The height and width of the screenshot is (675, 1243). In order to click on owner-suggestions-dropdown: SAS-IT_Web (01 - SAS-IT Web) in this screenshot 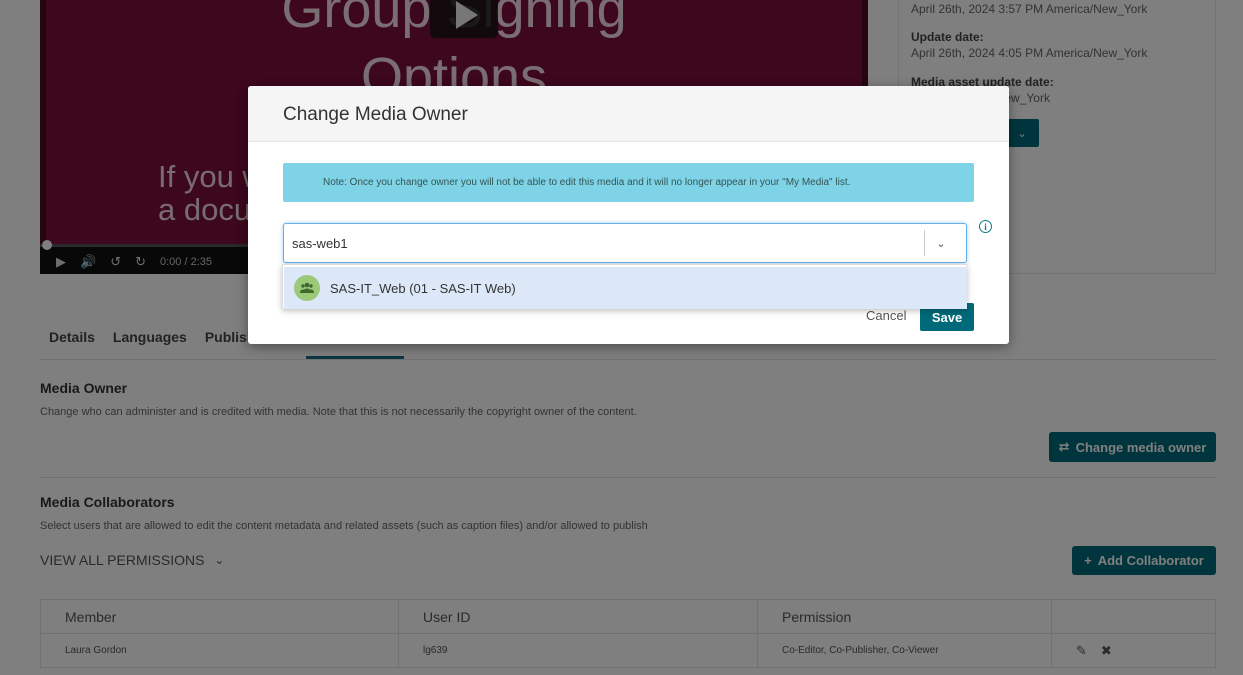, I will do `click(624, 286)`.